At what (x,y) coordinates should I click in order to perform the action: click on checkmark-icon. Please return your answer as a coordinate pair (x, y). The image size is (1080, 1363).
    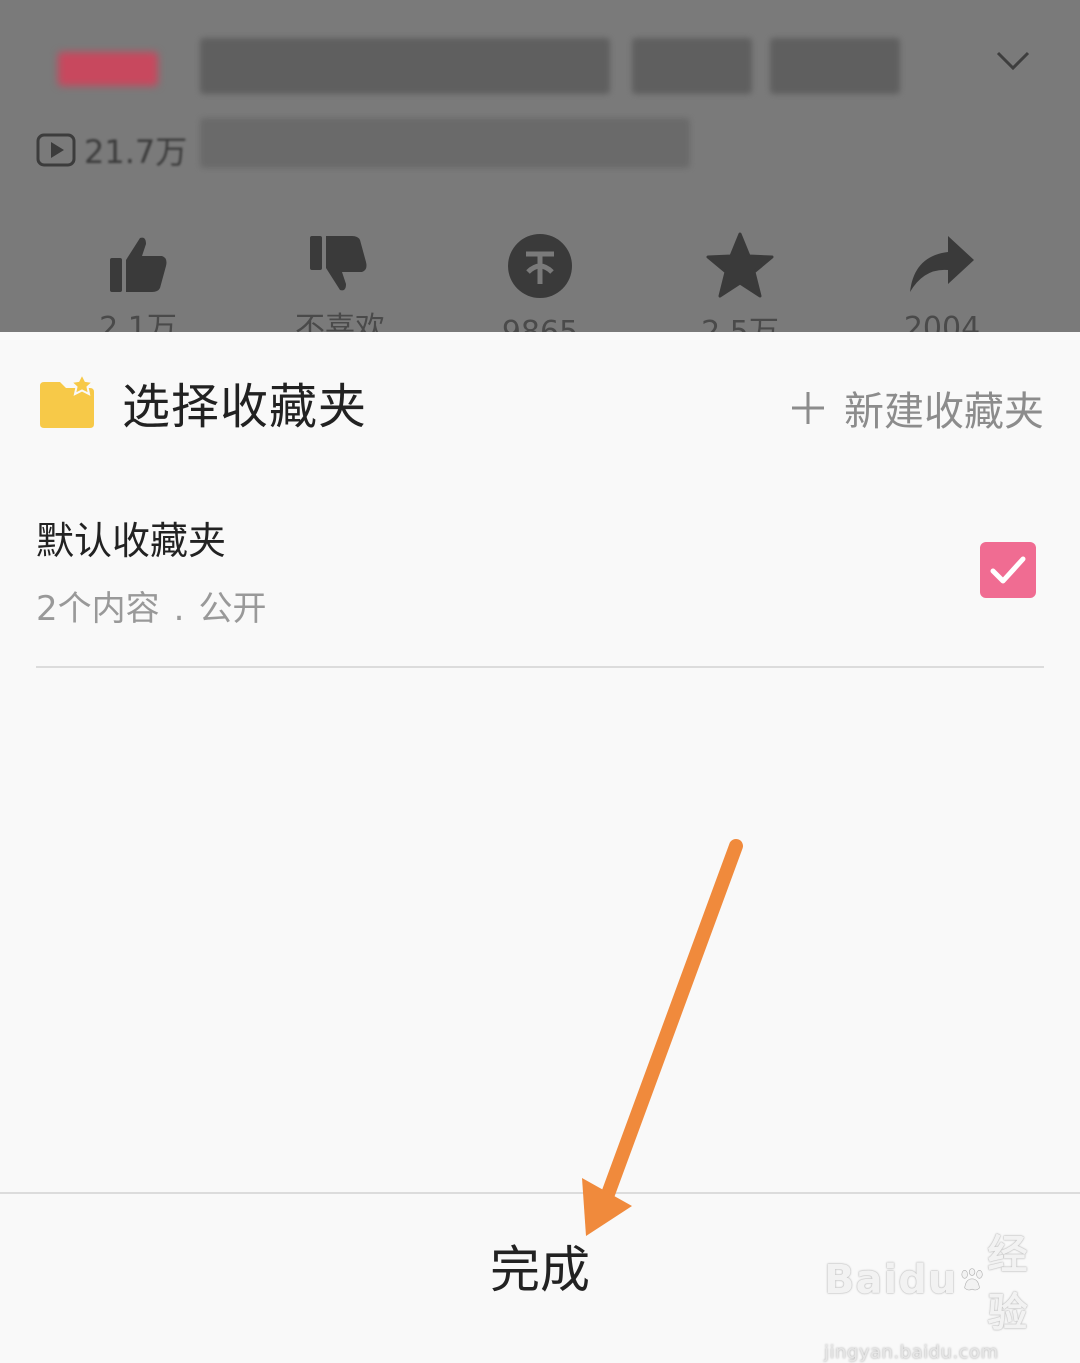
    Looking at the image, I should click on (1008, 570).